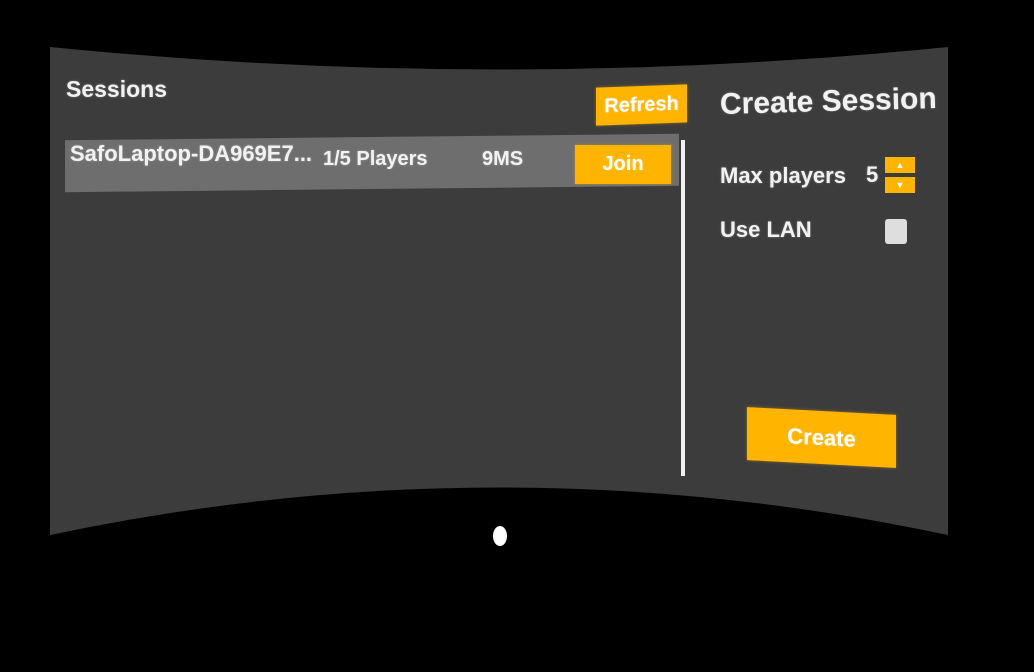 This screenshot has height=672, width=1034. Describe the element at coordinates (766, 229) in the screenshot. I see `use-lan-label: Use LAN` at that location.